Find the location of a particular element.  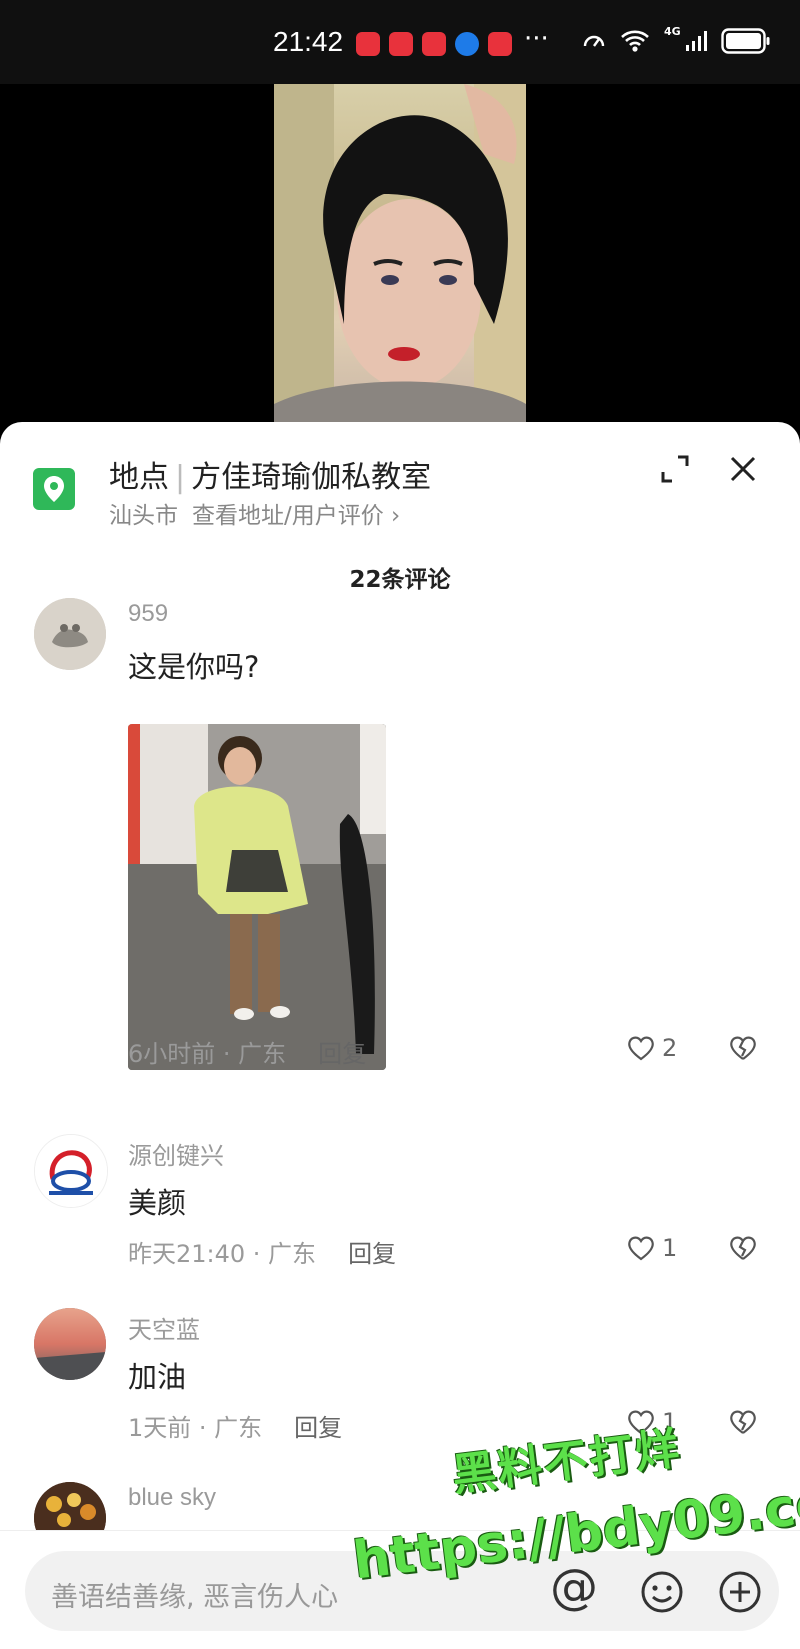

notification-icons is located at coordinates (434, 44).